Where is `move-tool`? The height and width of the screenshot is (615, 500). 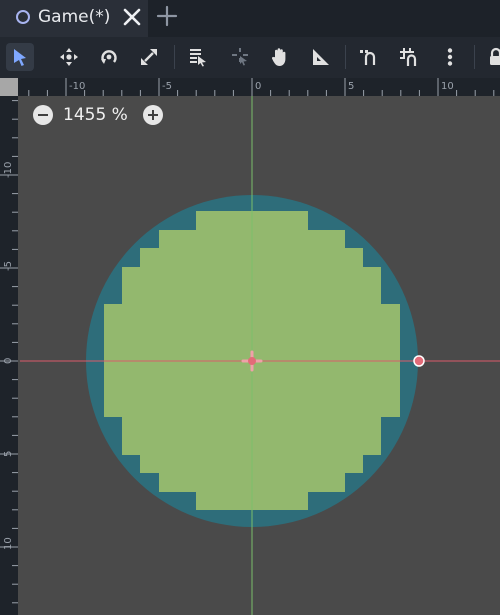 move-tool is located at coordinates (69, 57).